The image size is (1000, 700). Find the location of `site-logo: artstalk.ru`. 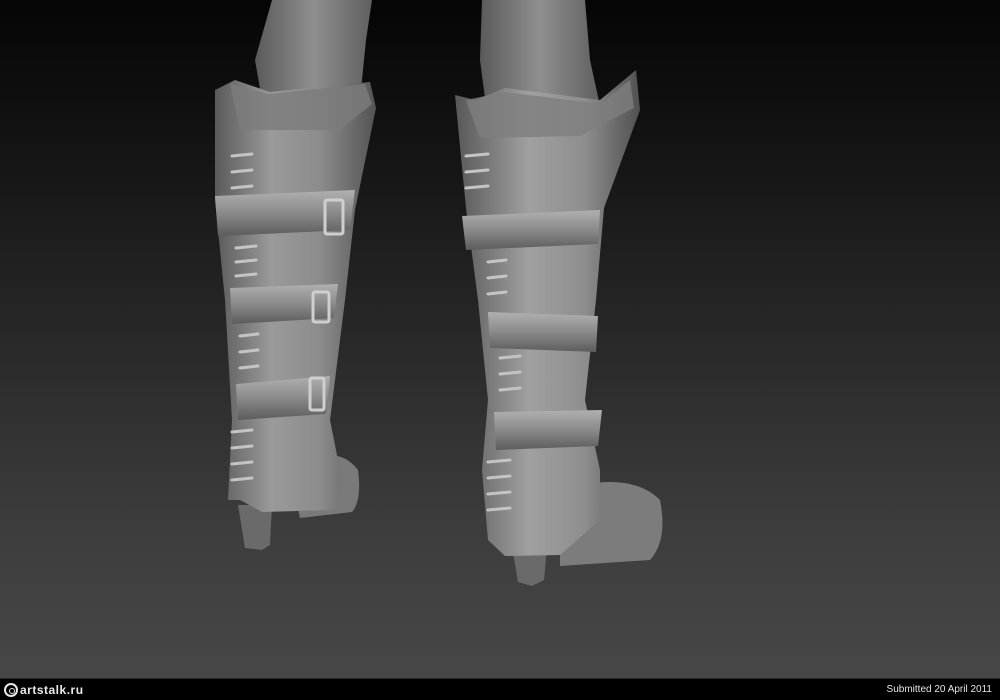

site-logo: artstalk.ru is located at coordinates (44, 689).